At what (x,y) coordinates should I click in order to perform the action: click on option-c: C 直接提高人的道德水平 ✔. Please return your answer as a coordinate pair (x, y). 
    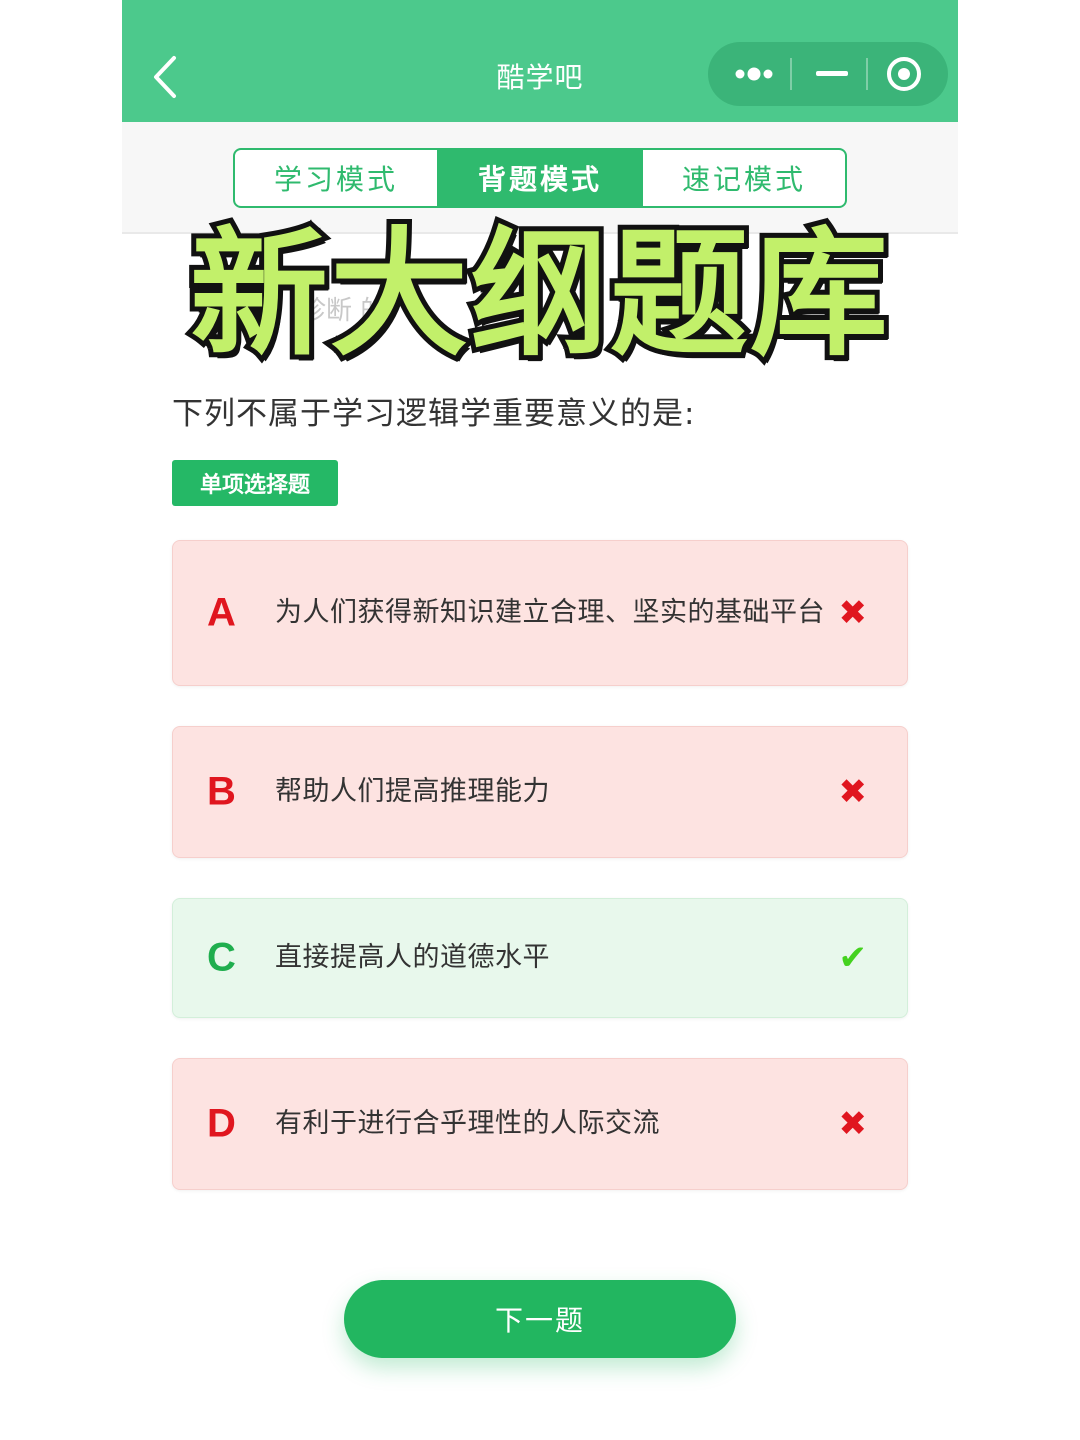
    Looking at the image, I should click on (540, 958).